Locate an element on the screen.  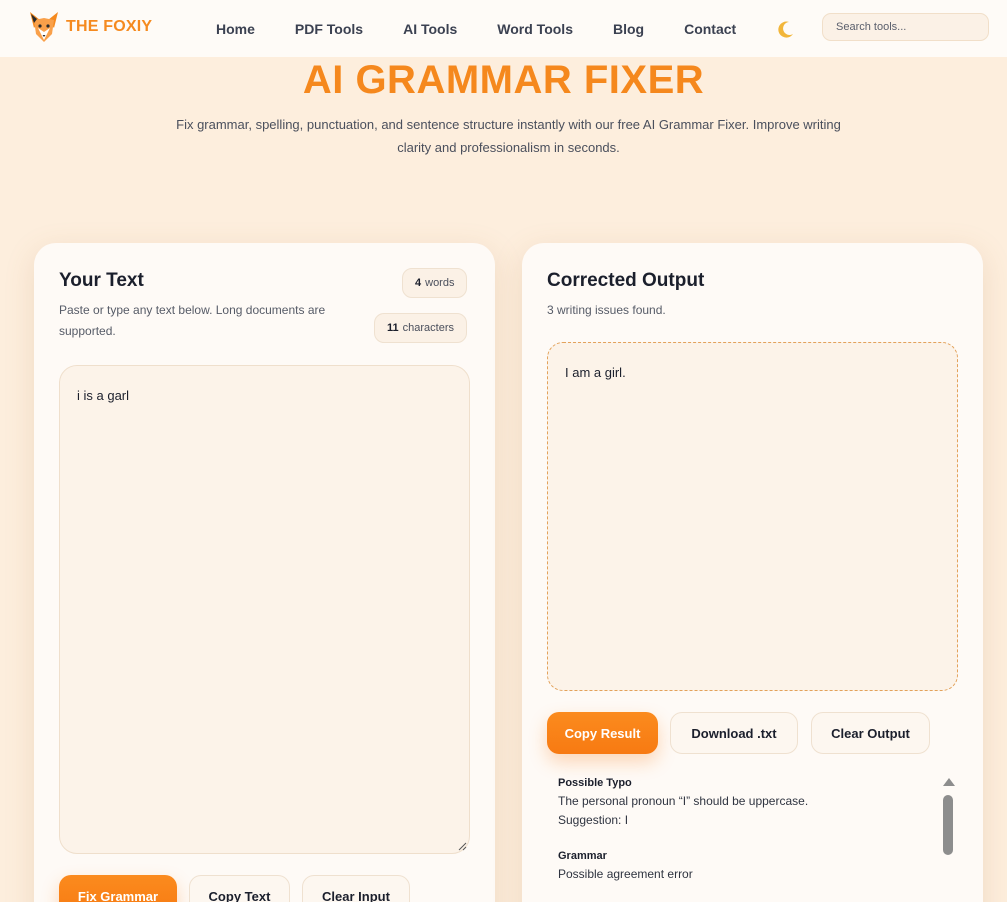
nav-blog: Blog is located at coordinates (628, 29).